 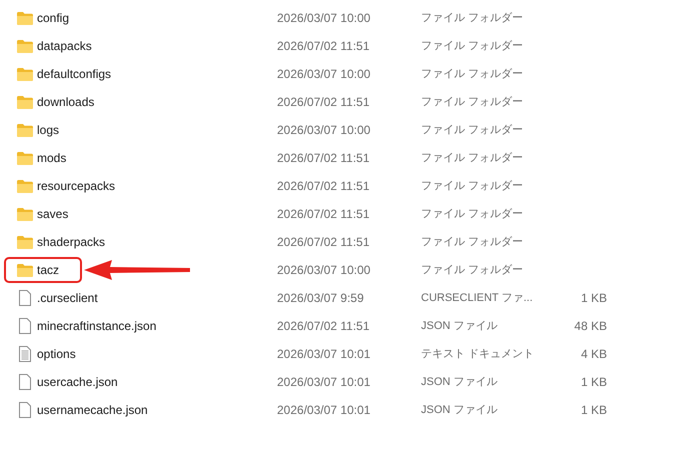 I want to click on file-name: usernamecache.json, so click(x=92, y=410).